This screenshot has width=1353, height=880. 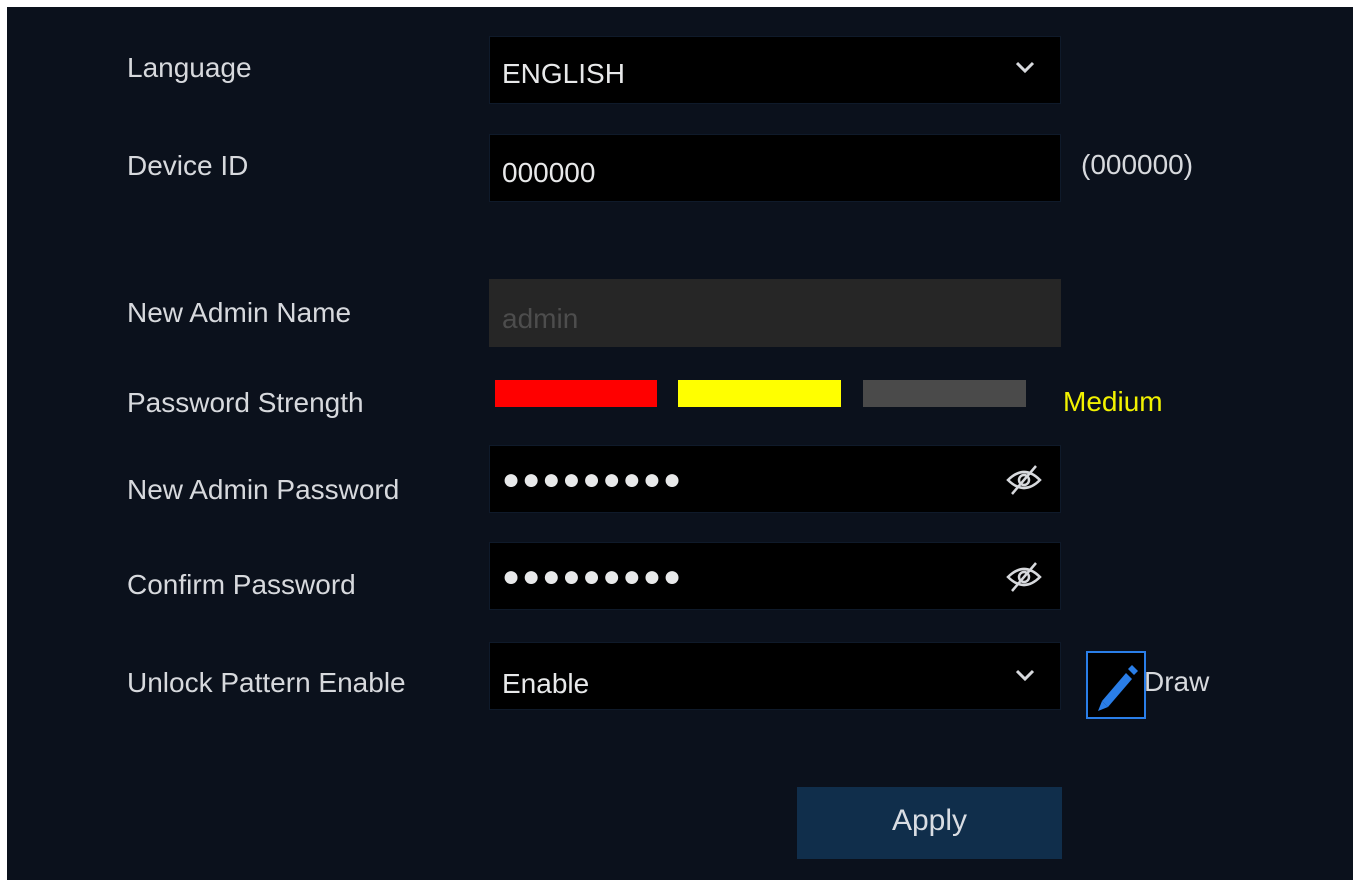 What do you see at coordinates (239, 312) in the screenshot?
I see `admin-name-label: New Admin Name` at bounding box center [239, 312].